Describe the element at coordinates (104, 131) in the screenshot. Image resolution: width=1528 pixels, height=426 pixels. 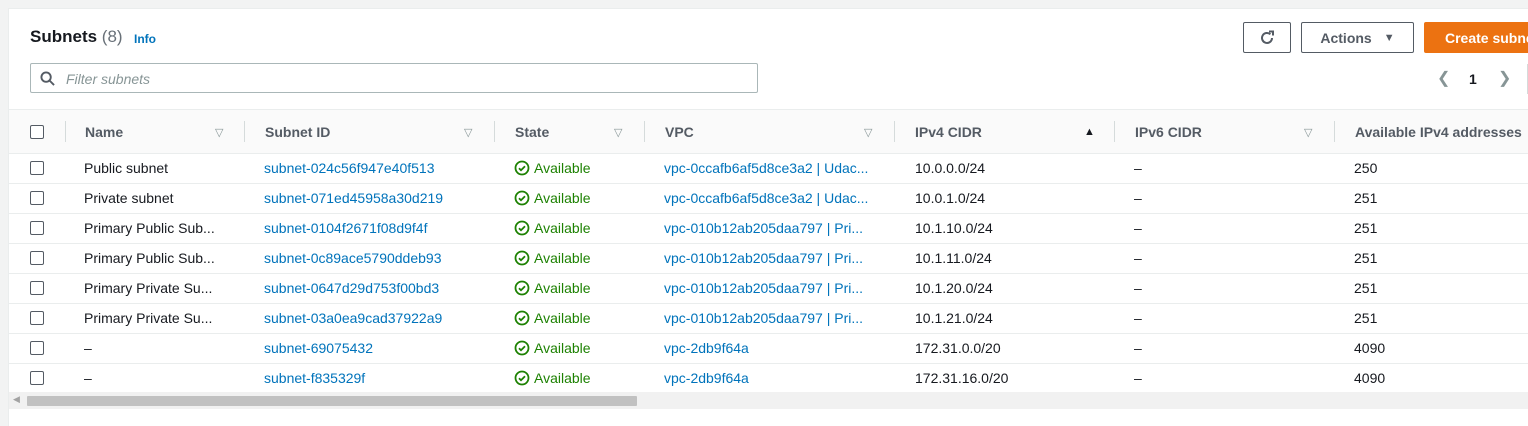
I see `column-name: Name` at that location.